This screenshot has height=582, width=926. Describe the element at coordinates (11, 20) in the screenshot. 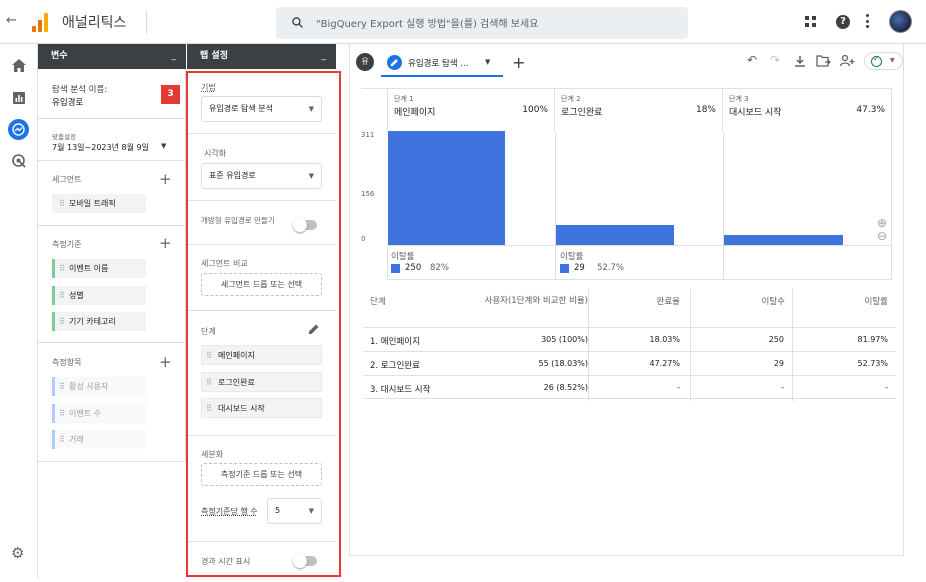

I see `back-arrow-icon: ←` at that location.